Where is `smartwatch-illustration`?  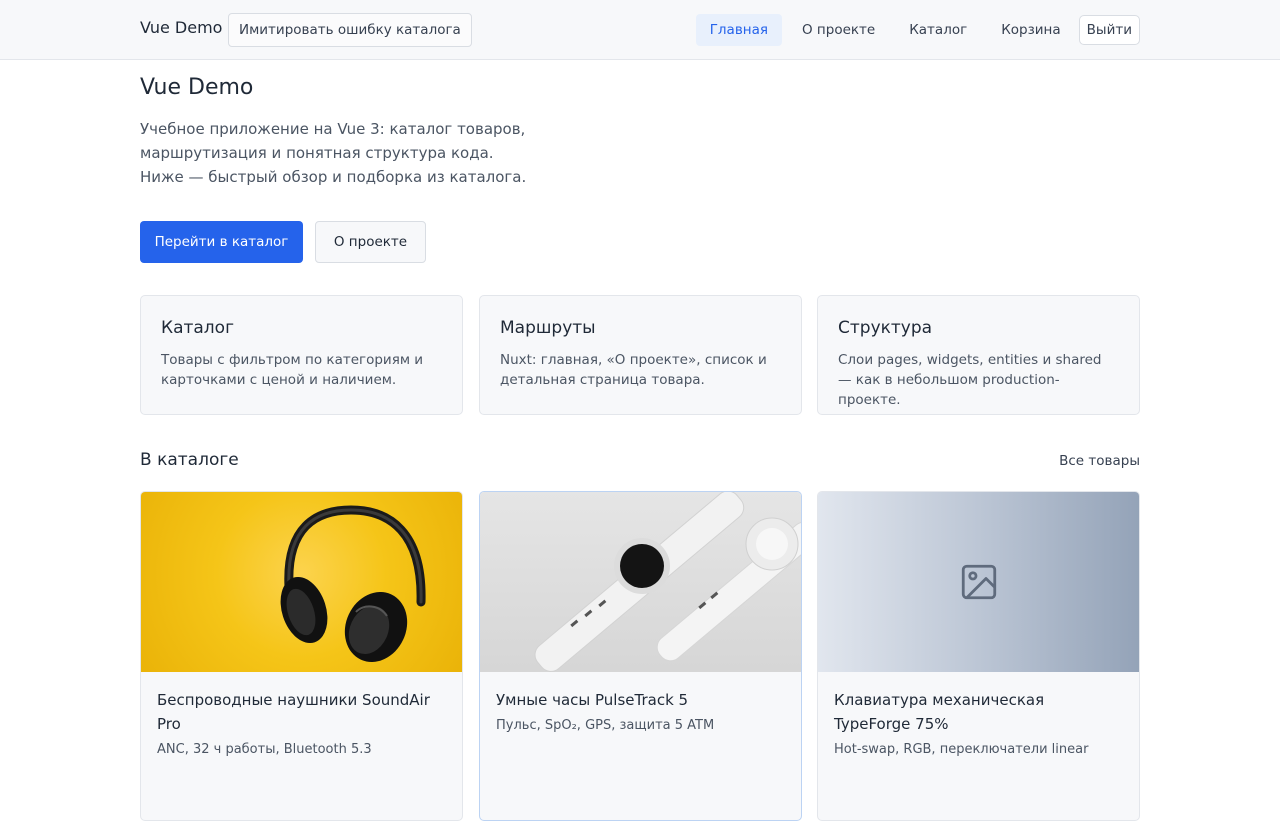 smartwatch-illustration is located at coordinates (667, 582).